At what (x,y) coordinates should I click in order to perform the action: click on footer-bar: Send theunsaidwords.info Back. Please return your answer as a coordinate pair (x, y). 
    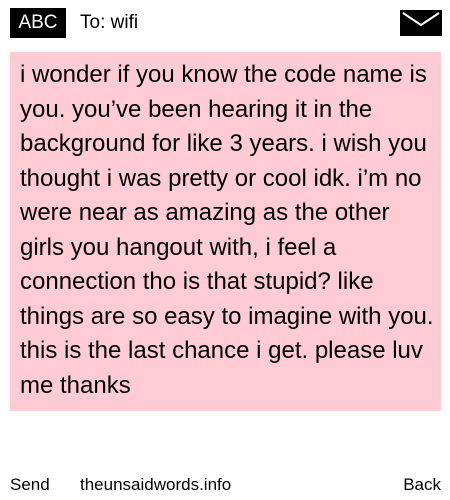
    Looking at the image, I should click on (225, 485).